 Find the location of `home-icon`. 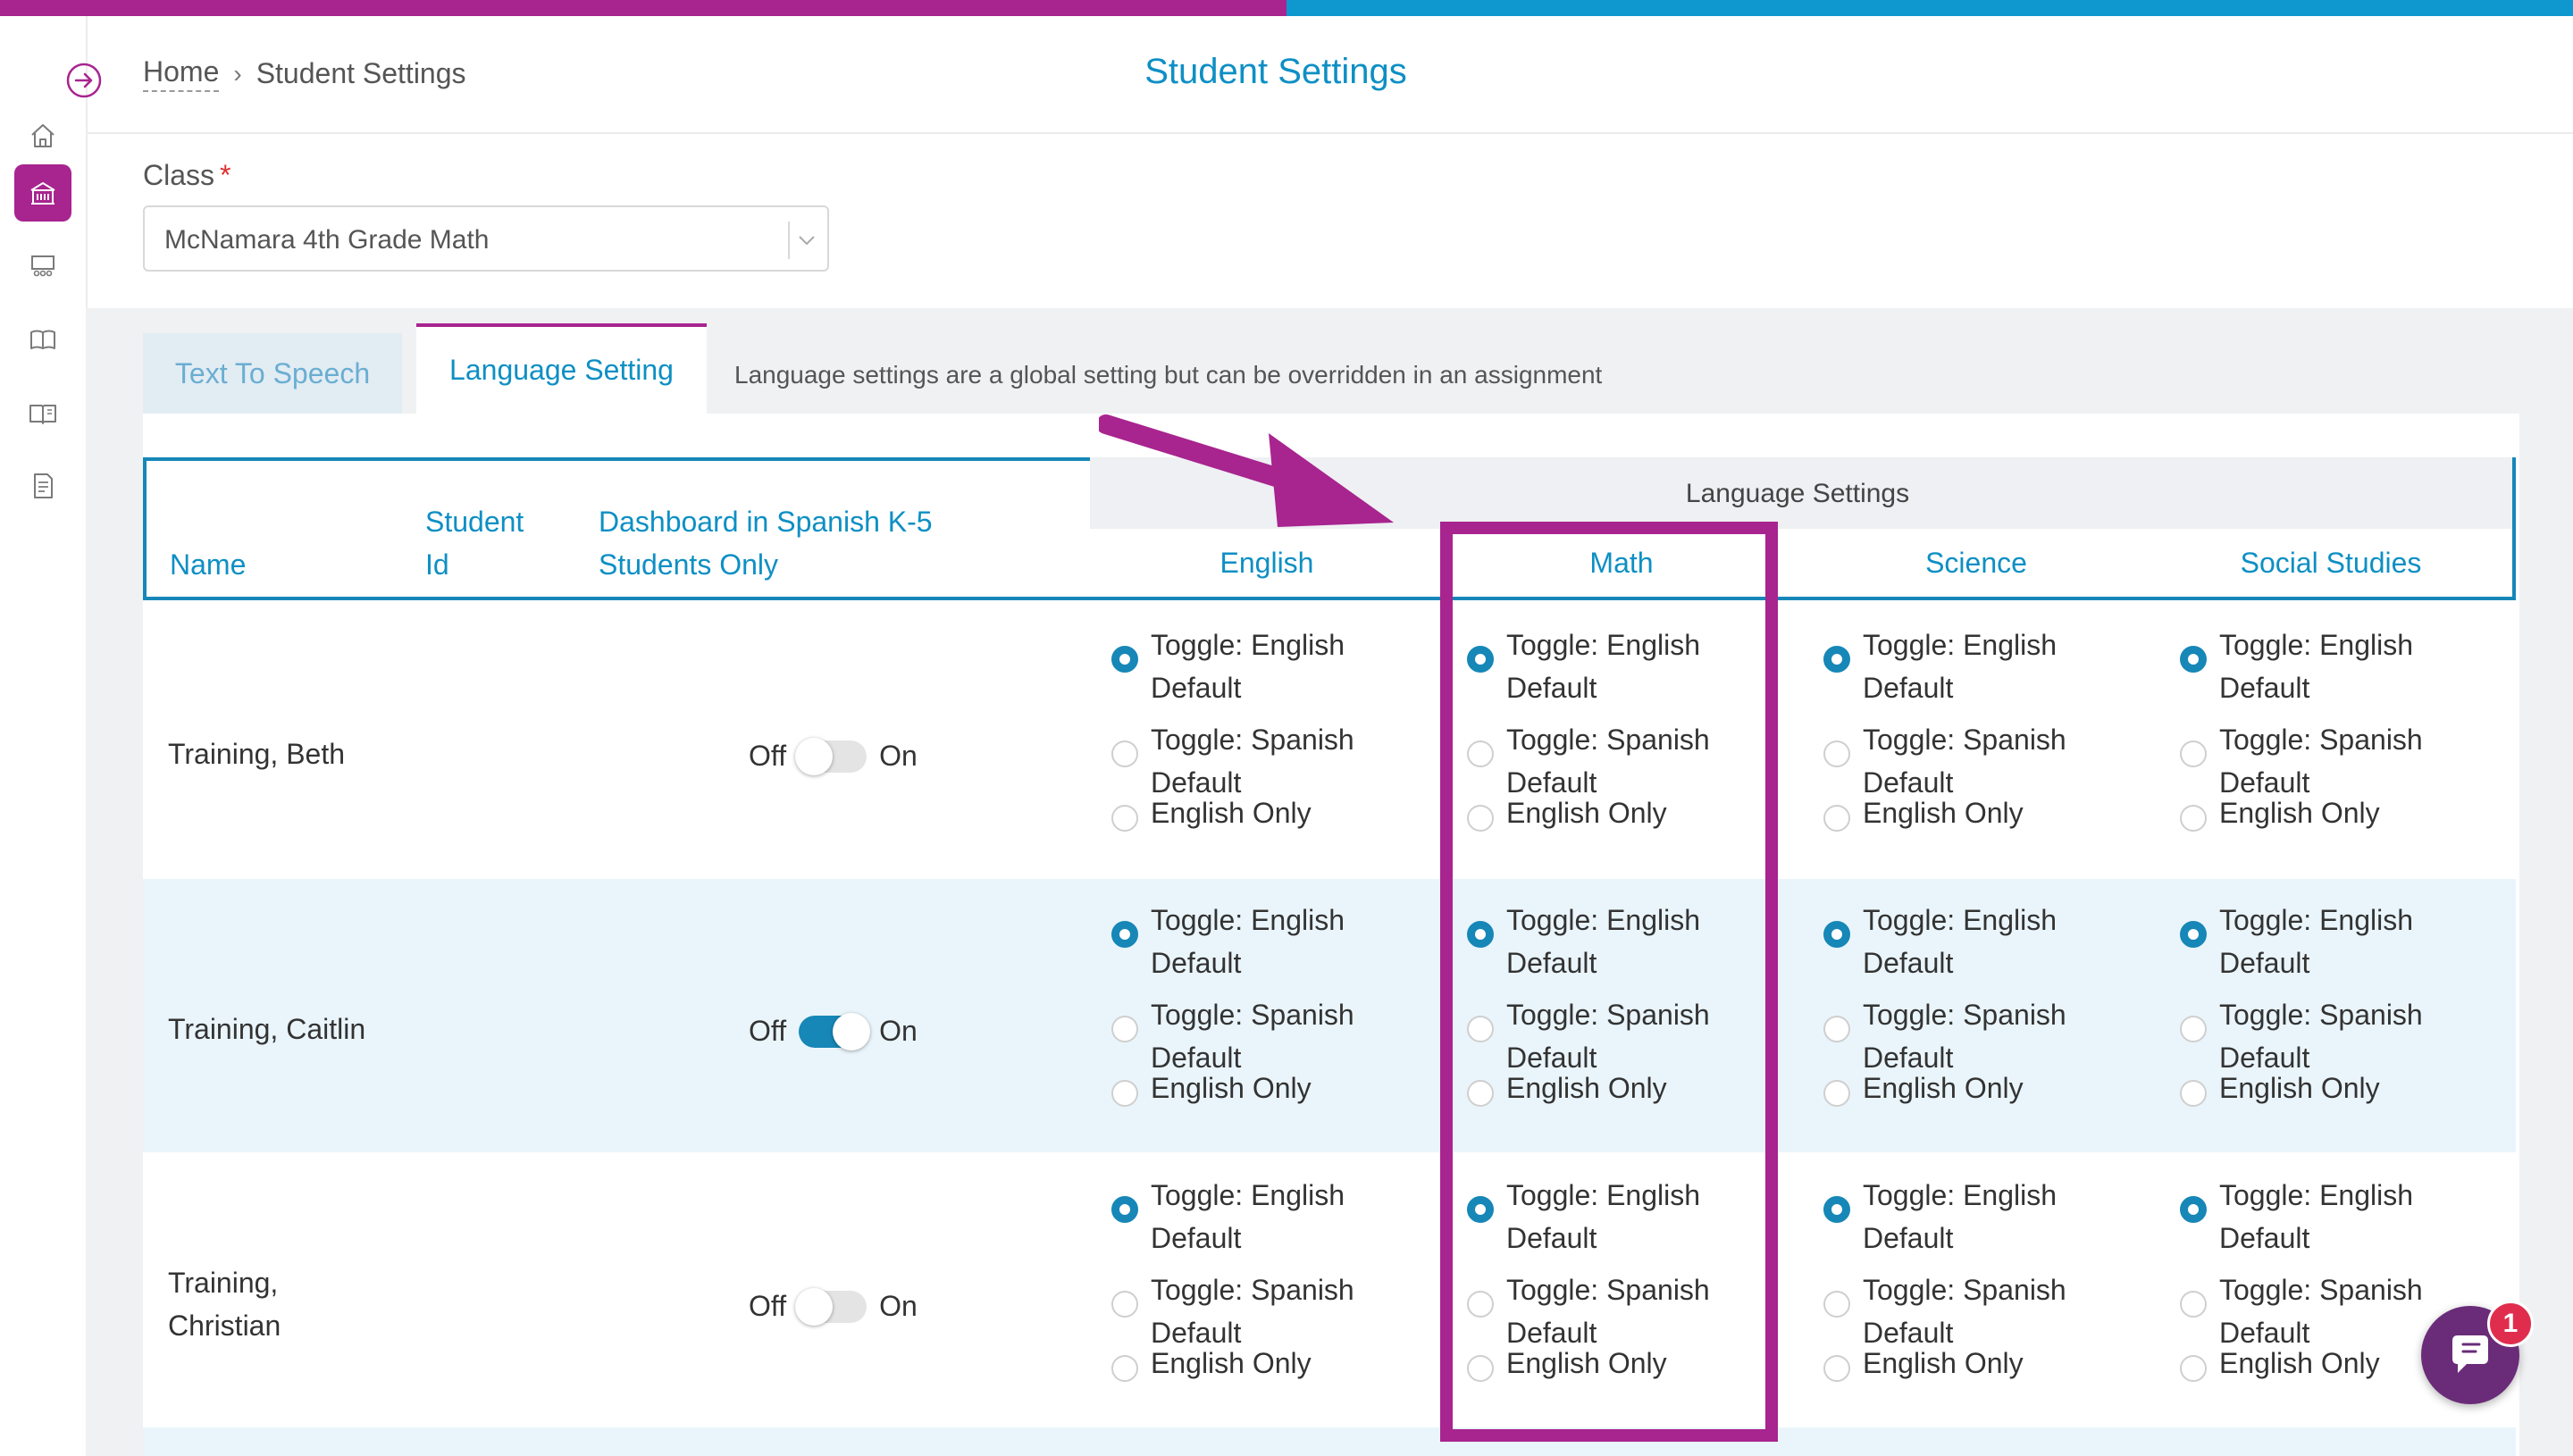

home-icon is located at coordinates (42, 135).